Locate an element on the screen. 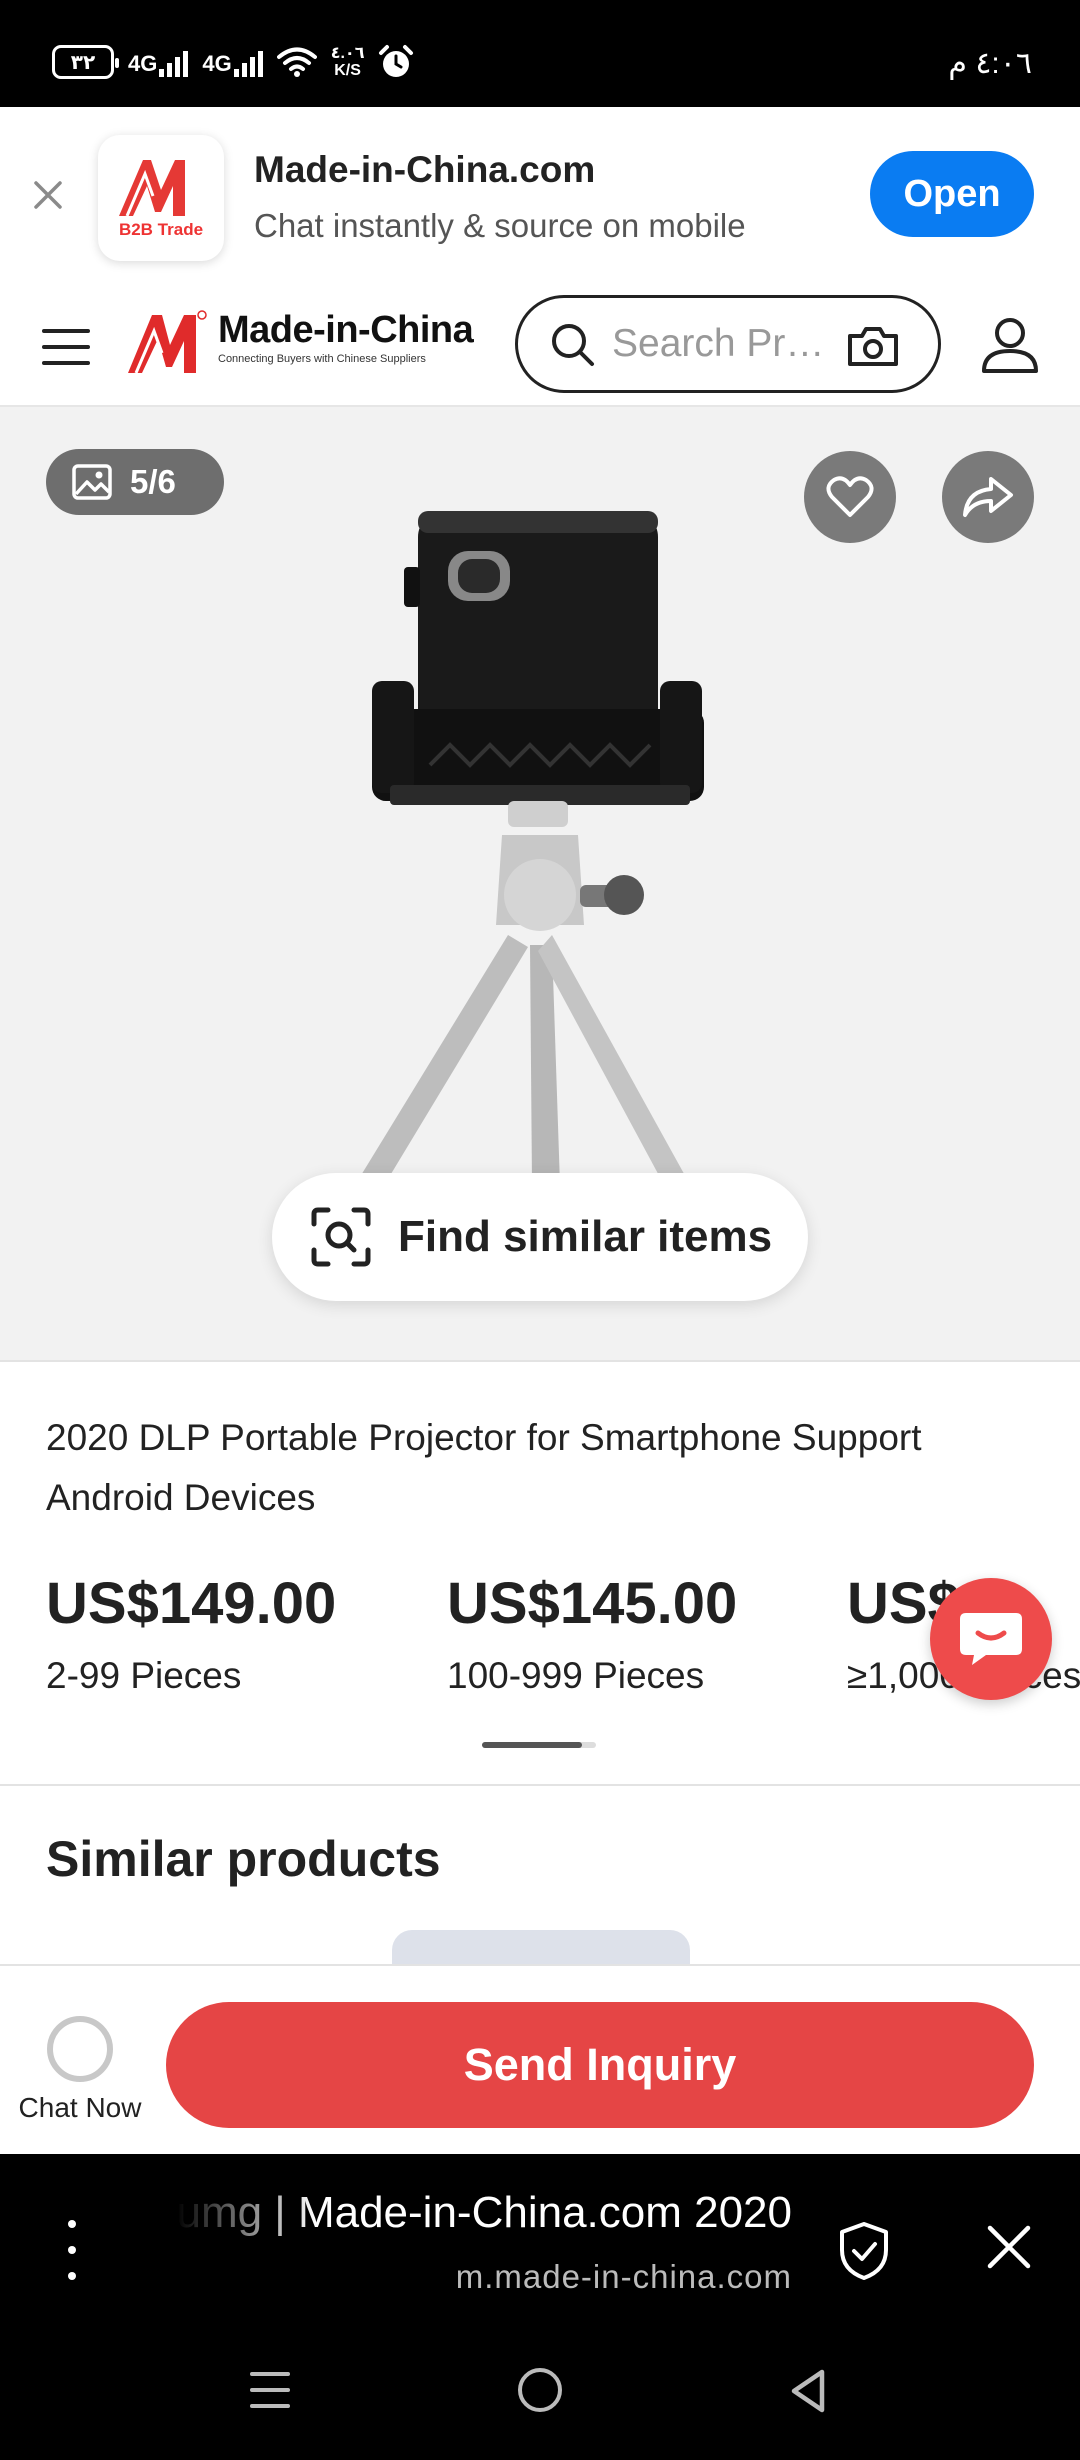 The width and height of the screenshot is (1080, 2460). speed-unit: K/S is located at coordinates (347, 70).